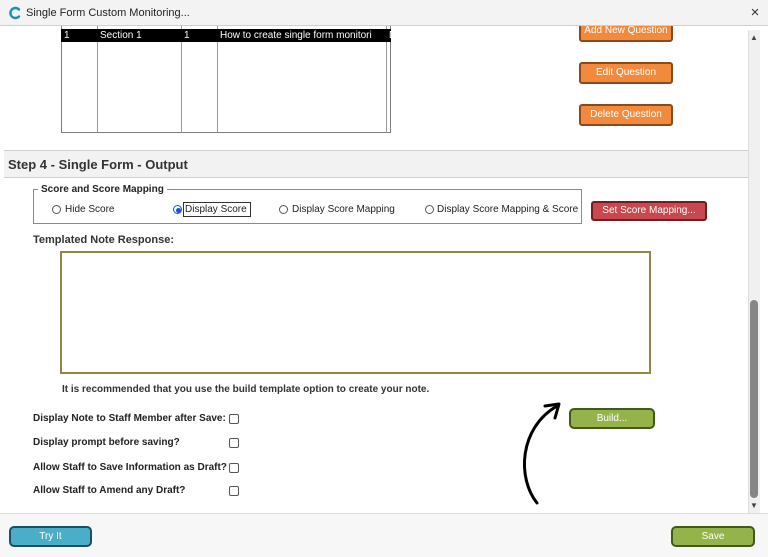 This screenshot has width=768, height=557. What do you see at coordinates (106, 442) in the screenshot?
I see `option-label: Display prompt before saving?` at bounding box center [106, 442].